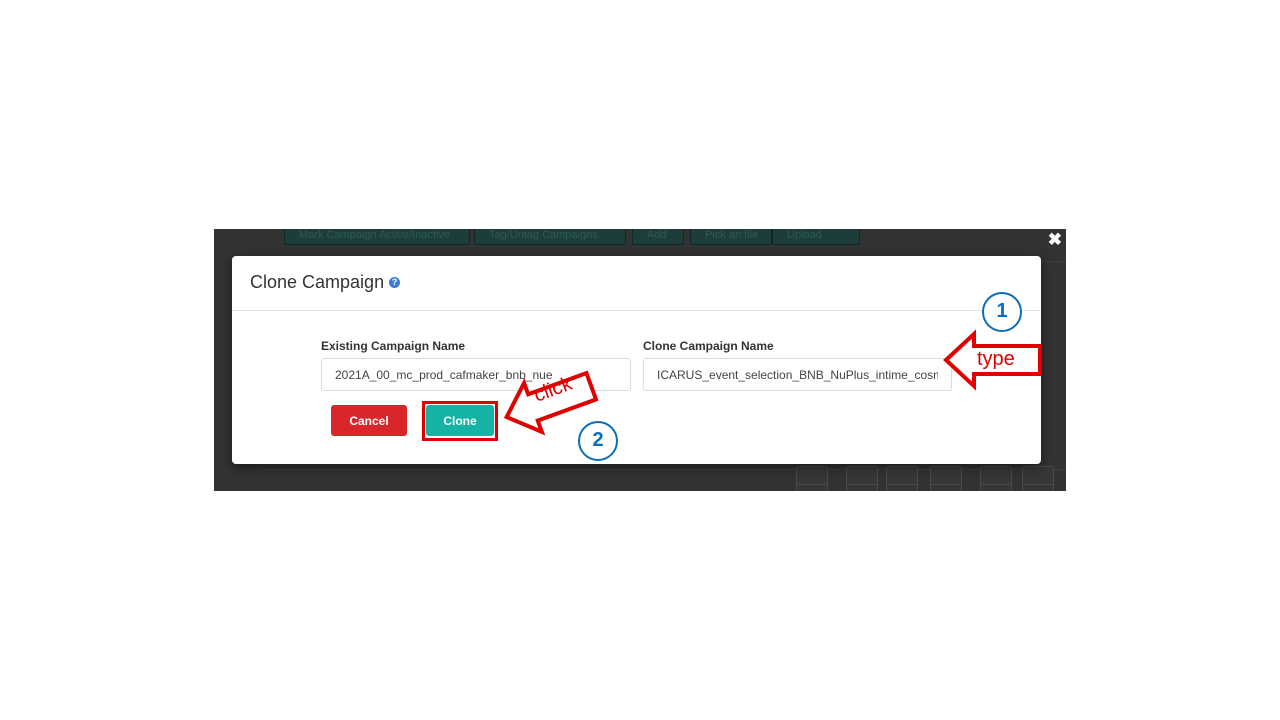 This screenshot has height=720, width=1280. I want to click on step-1-badge: 1, so click(1002, 312).